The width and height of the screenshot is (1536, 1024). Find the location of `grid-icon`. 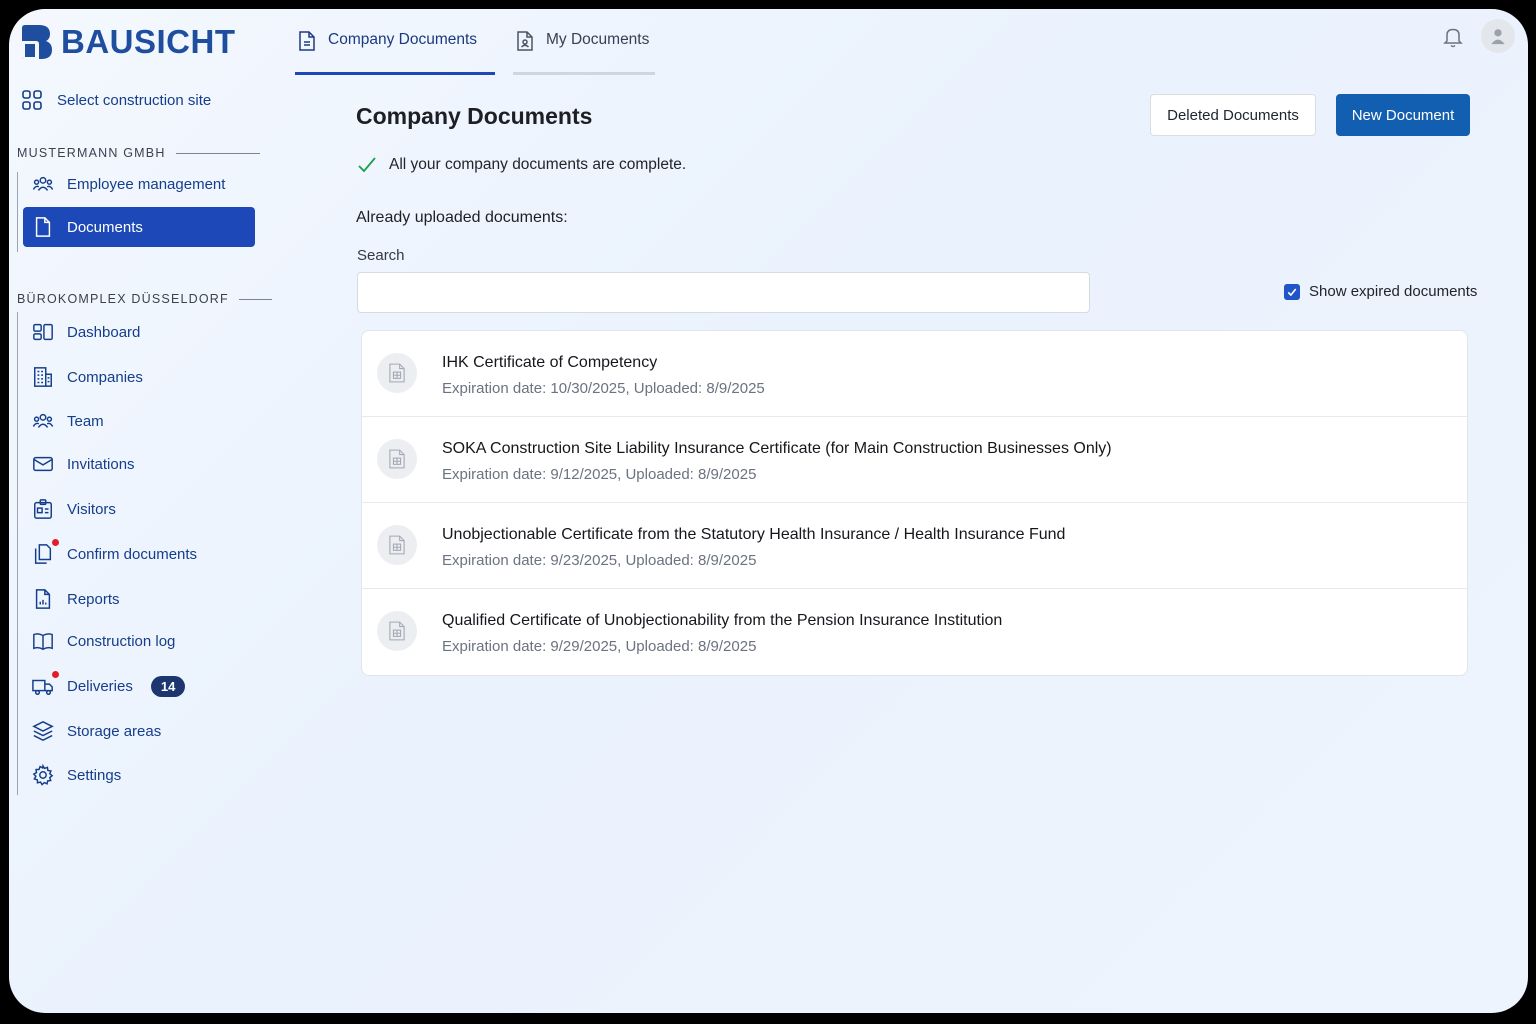

grid-icon is located at coordinates (32, 100).